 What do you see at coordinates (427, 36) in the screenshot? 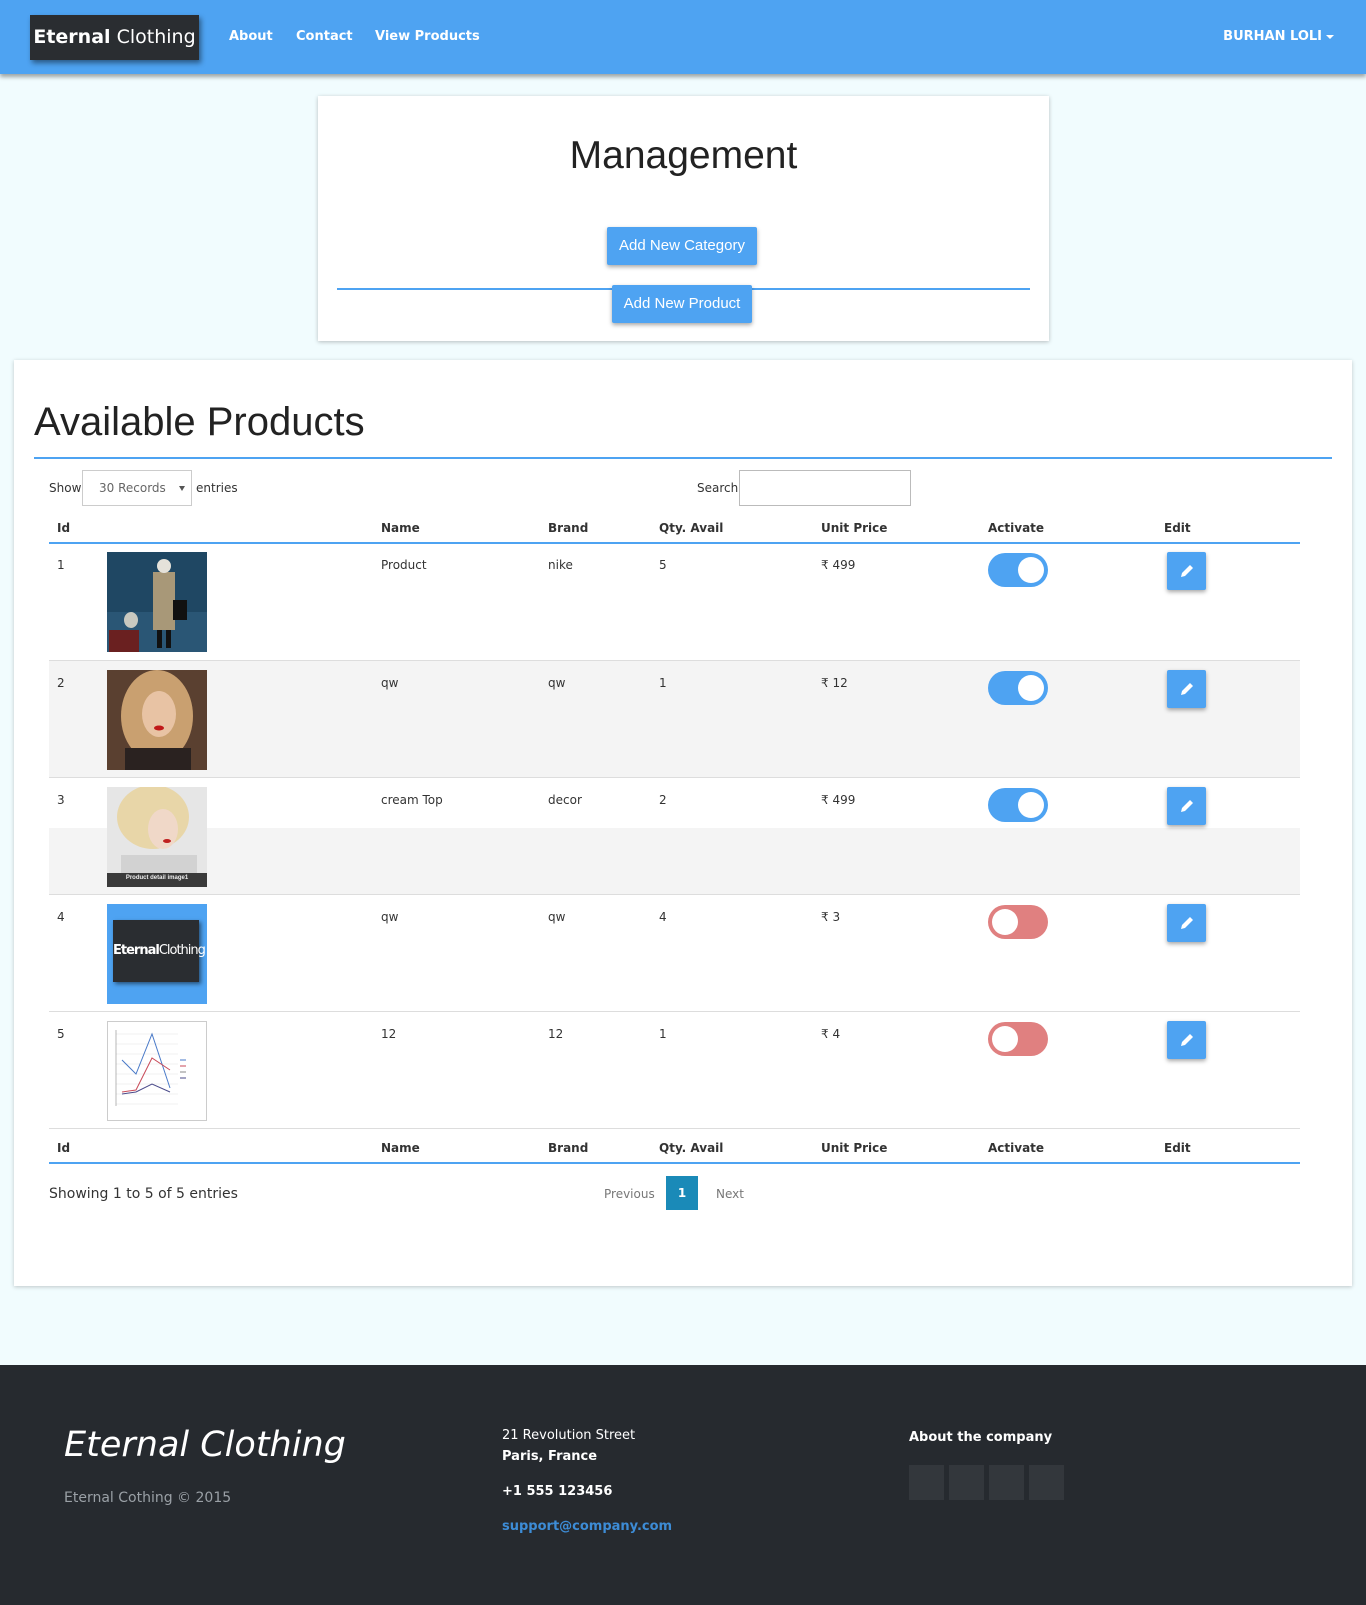
I see `nav-link-view-products: View Products` at bounding box center [427, 36].